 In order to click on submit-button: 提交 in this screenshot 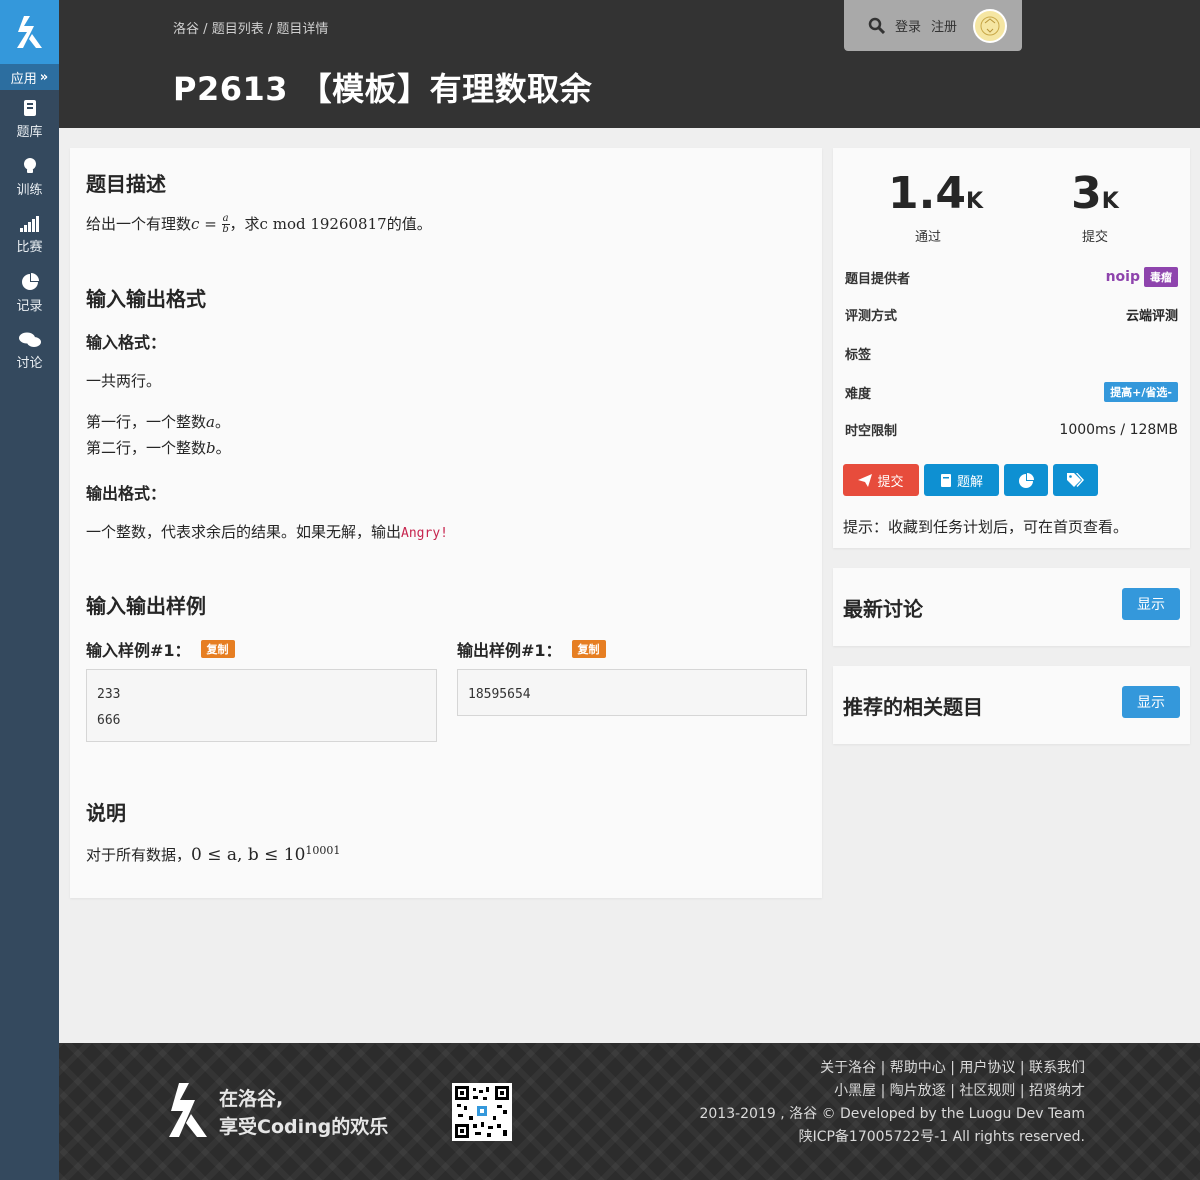, I will do `click(881, 480)`.